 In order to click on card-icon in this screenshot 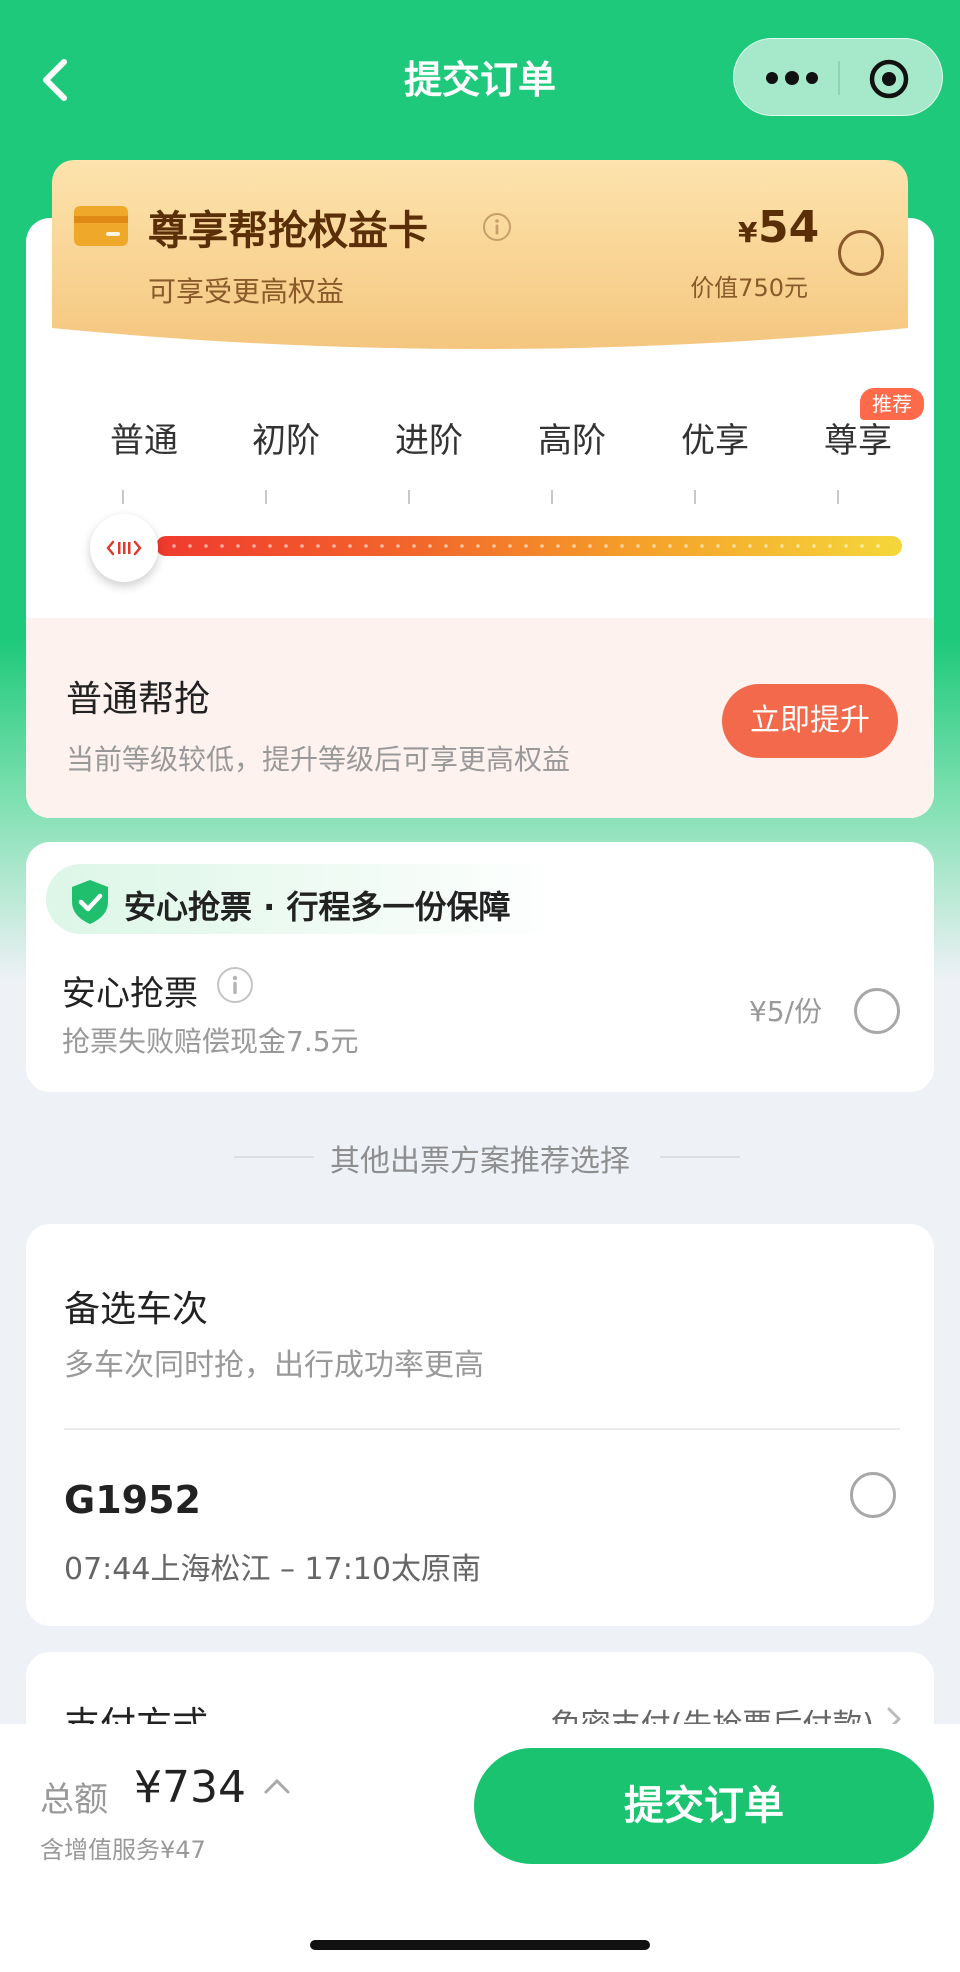, I will do `click(101, 226)`.